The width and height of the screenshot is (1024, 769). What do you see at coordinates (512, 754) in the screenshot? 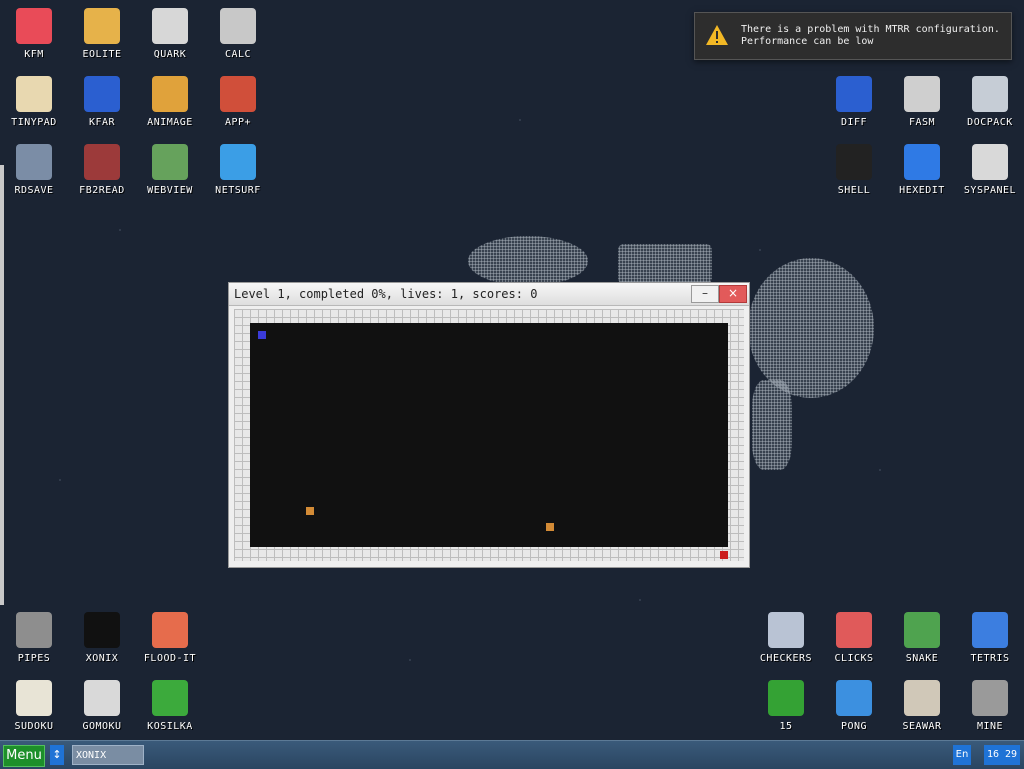
I see `taskbar: Menu ↕ XONIX En 16 29` at bounding box center [512, 754].